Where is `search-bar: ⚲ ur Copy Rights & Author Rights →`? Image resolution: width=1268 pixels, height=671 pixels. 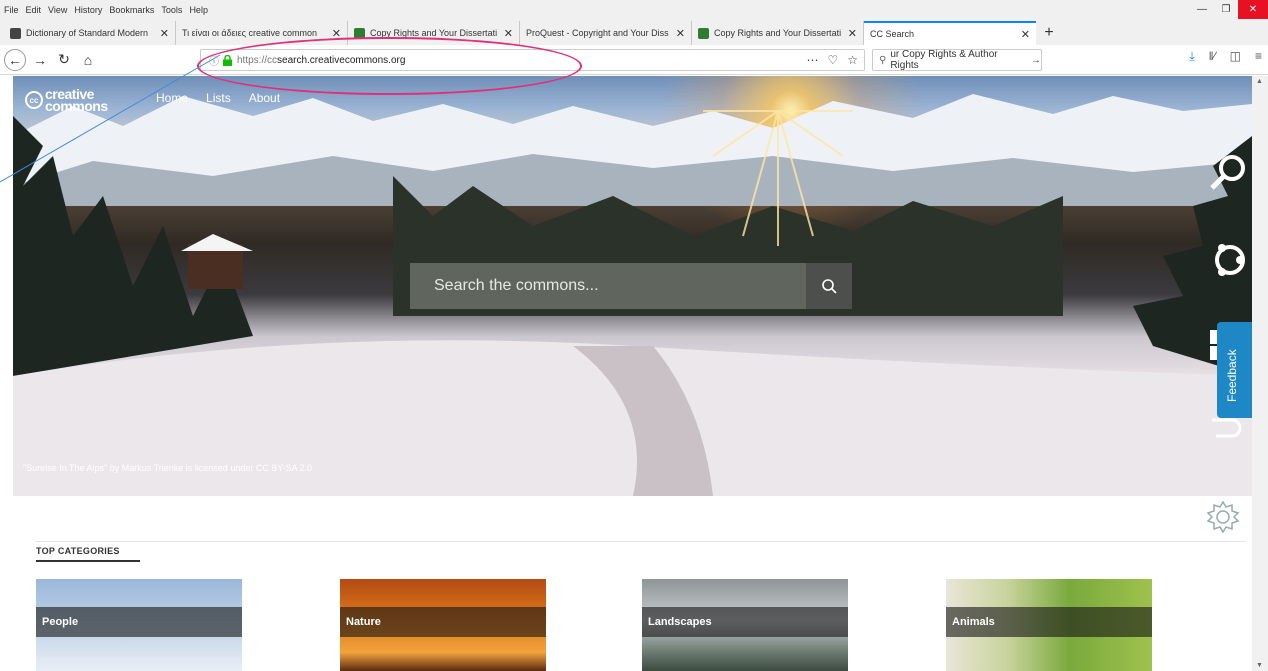 search-bar: ⚲ ur Copy Rights & Author Rights → is located at coordinates (957, 60).